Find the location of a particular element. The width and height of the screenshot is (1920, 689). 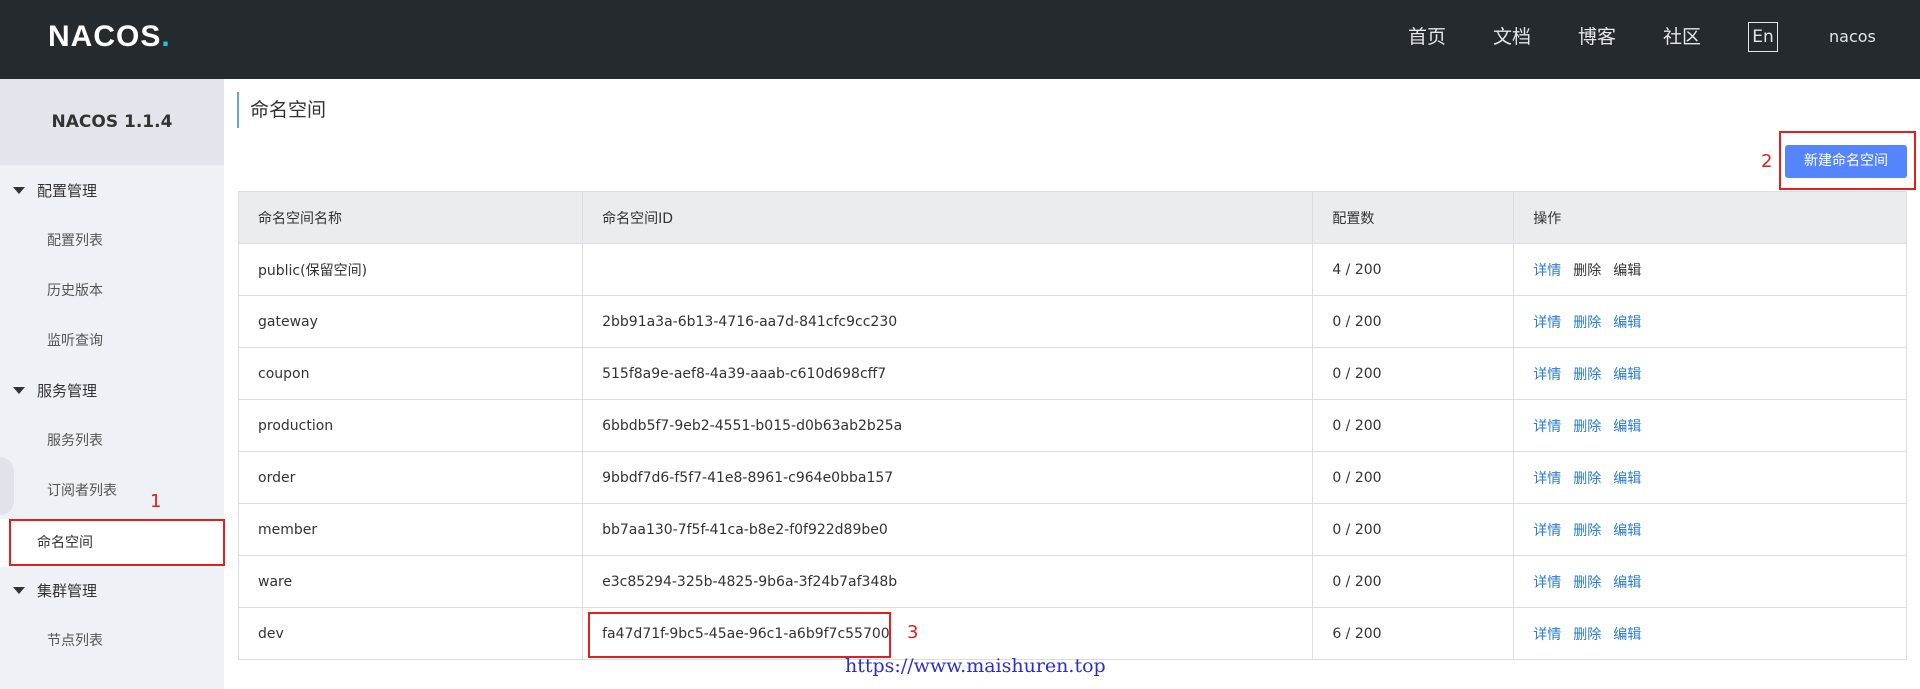

edit-link-disabled: 编辑 is located at coordinates (1627, 270).